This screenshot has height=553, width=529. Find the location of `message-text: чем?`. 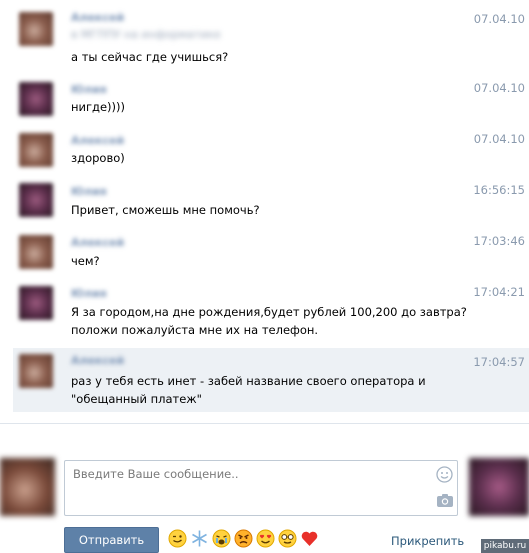

message-text: чем? is located at coordinates (85, 261).